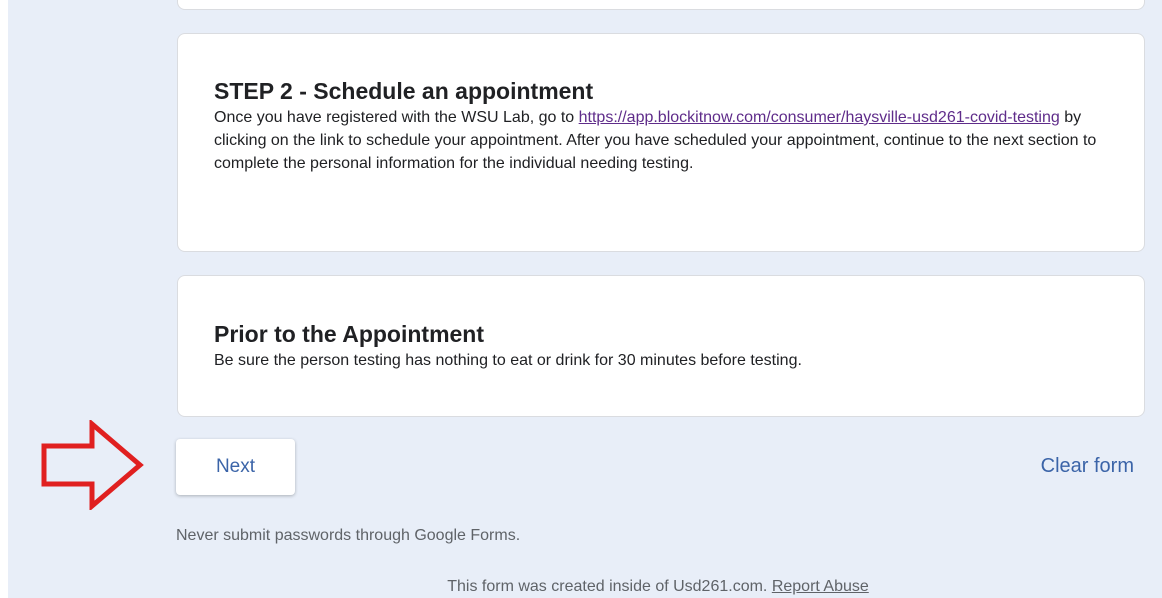  What do you see at coordinates (661, 5) in the screenshot?
I see `previous-section-card` at bounding box center [661, 5].